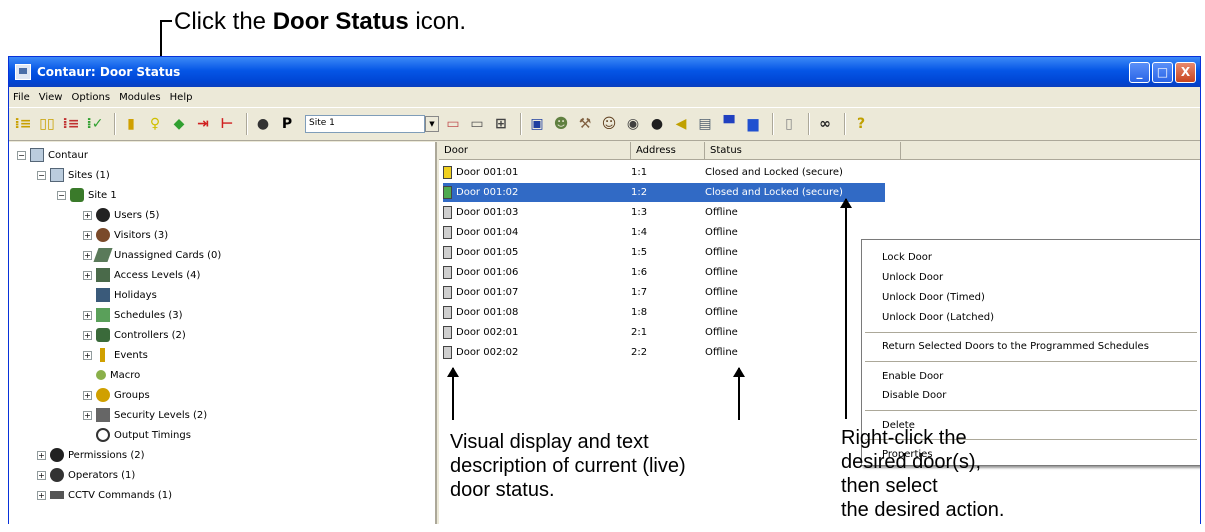  I want to click on tree-item-groups: + Groups, so click(116, 395).